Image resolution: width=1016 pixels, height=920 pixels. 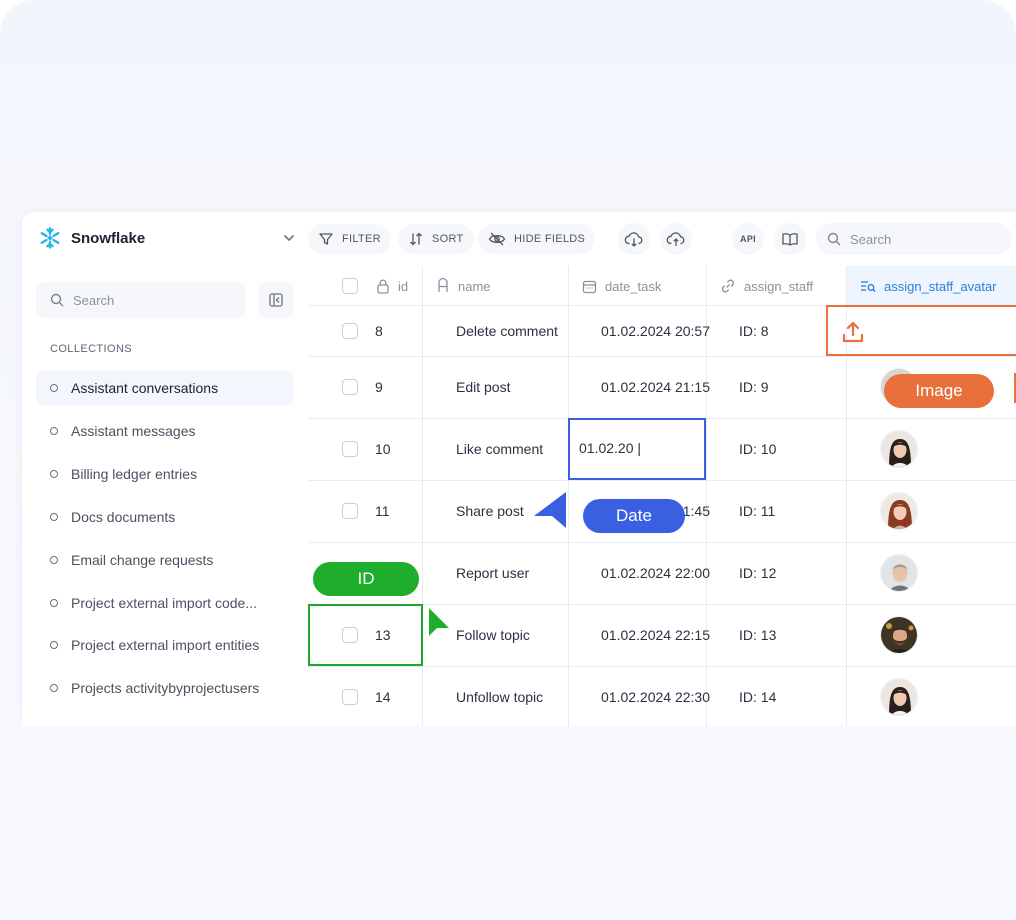 I want to click on cell-date-task: 01.02.2024 22:30, so click(x=655, y=697).